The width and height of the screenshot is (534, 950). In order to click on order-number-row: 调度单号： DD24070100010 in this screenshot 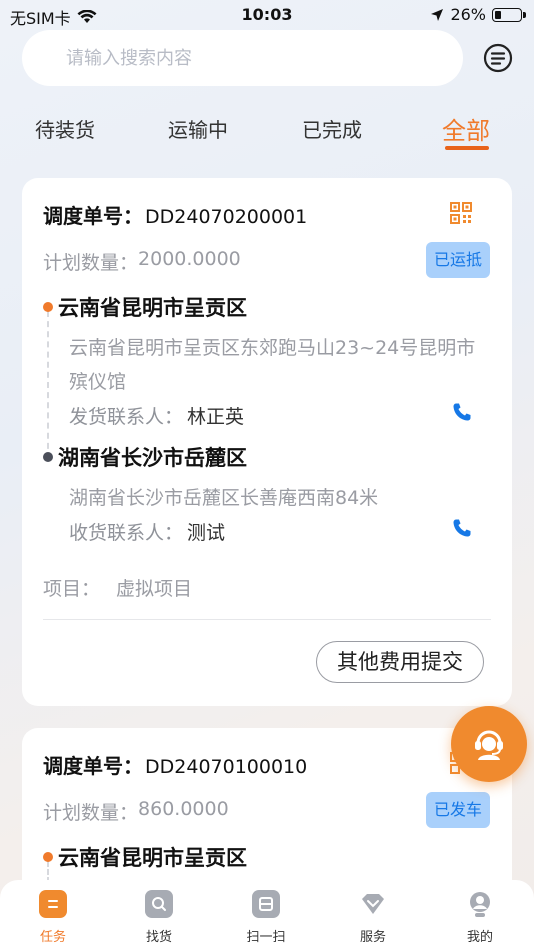, I will do `click(175, 764)`.